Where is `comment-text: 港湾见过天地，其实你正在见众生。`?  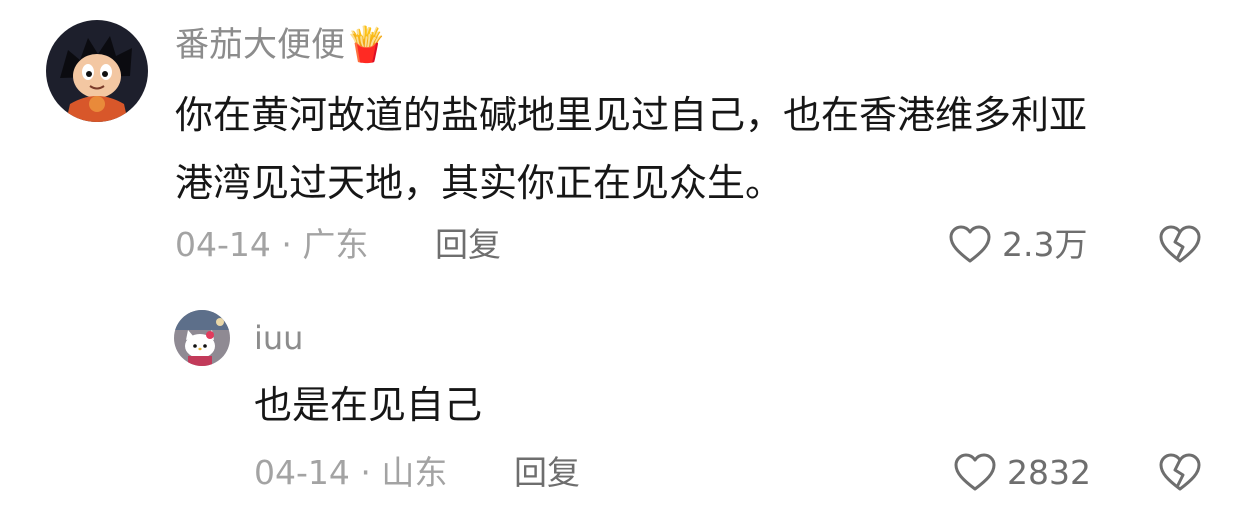 comment-text: 港湾见过天地，其实你正在见众生。 is located at coordinates (479, 183).